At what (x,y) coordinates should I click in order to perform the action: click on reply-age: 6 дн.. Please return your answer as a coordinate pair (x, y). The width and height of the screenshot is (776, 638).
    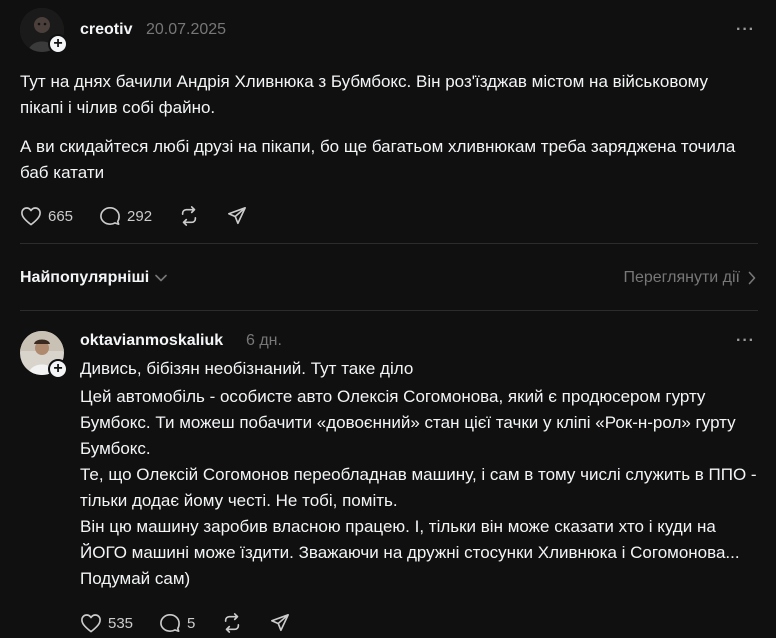
    Looking at the image, I should click on (264, 341).